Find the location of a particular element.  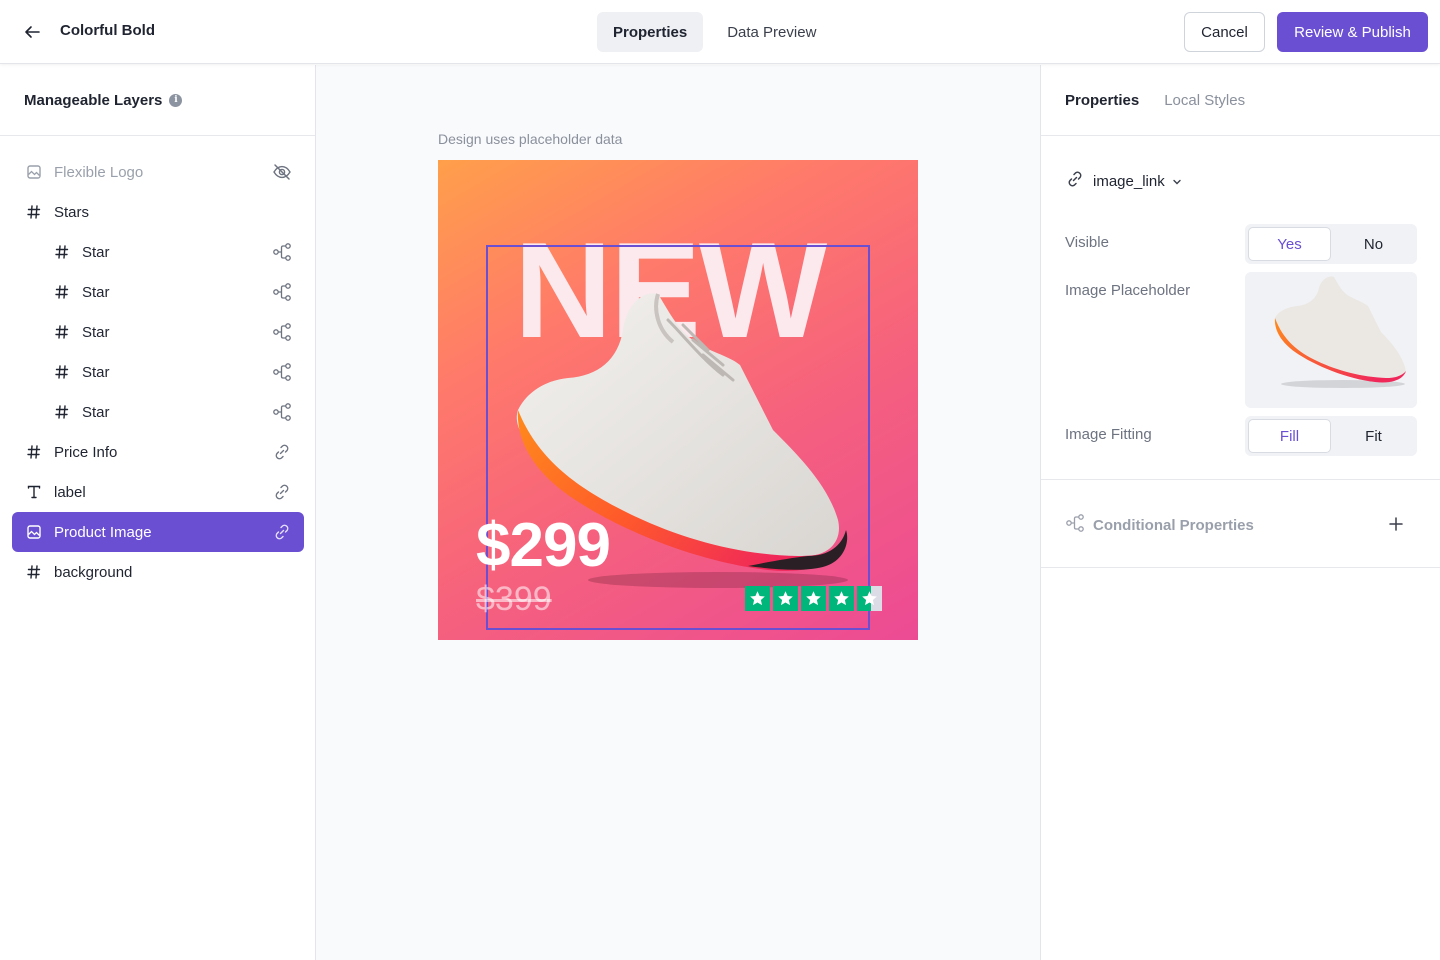

visible-toggle: Yes No is located at coordinates (1331, 244).